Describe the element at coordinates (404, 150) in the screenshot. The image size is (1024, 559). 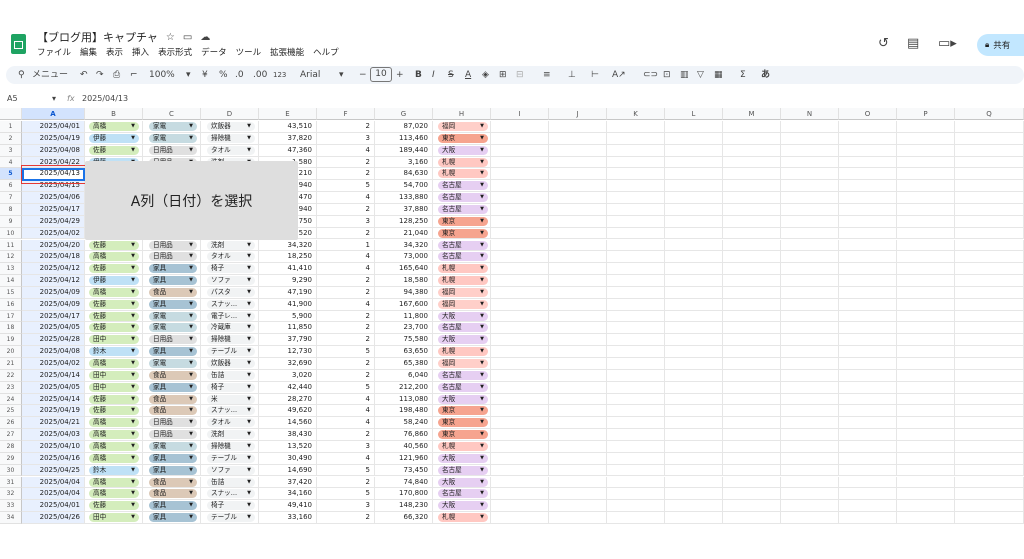
I see `total-cell: 189,440` at that location.